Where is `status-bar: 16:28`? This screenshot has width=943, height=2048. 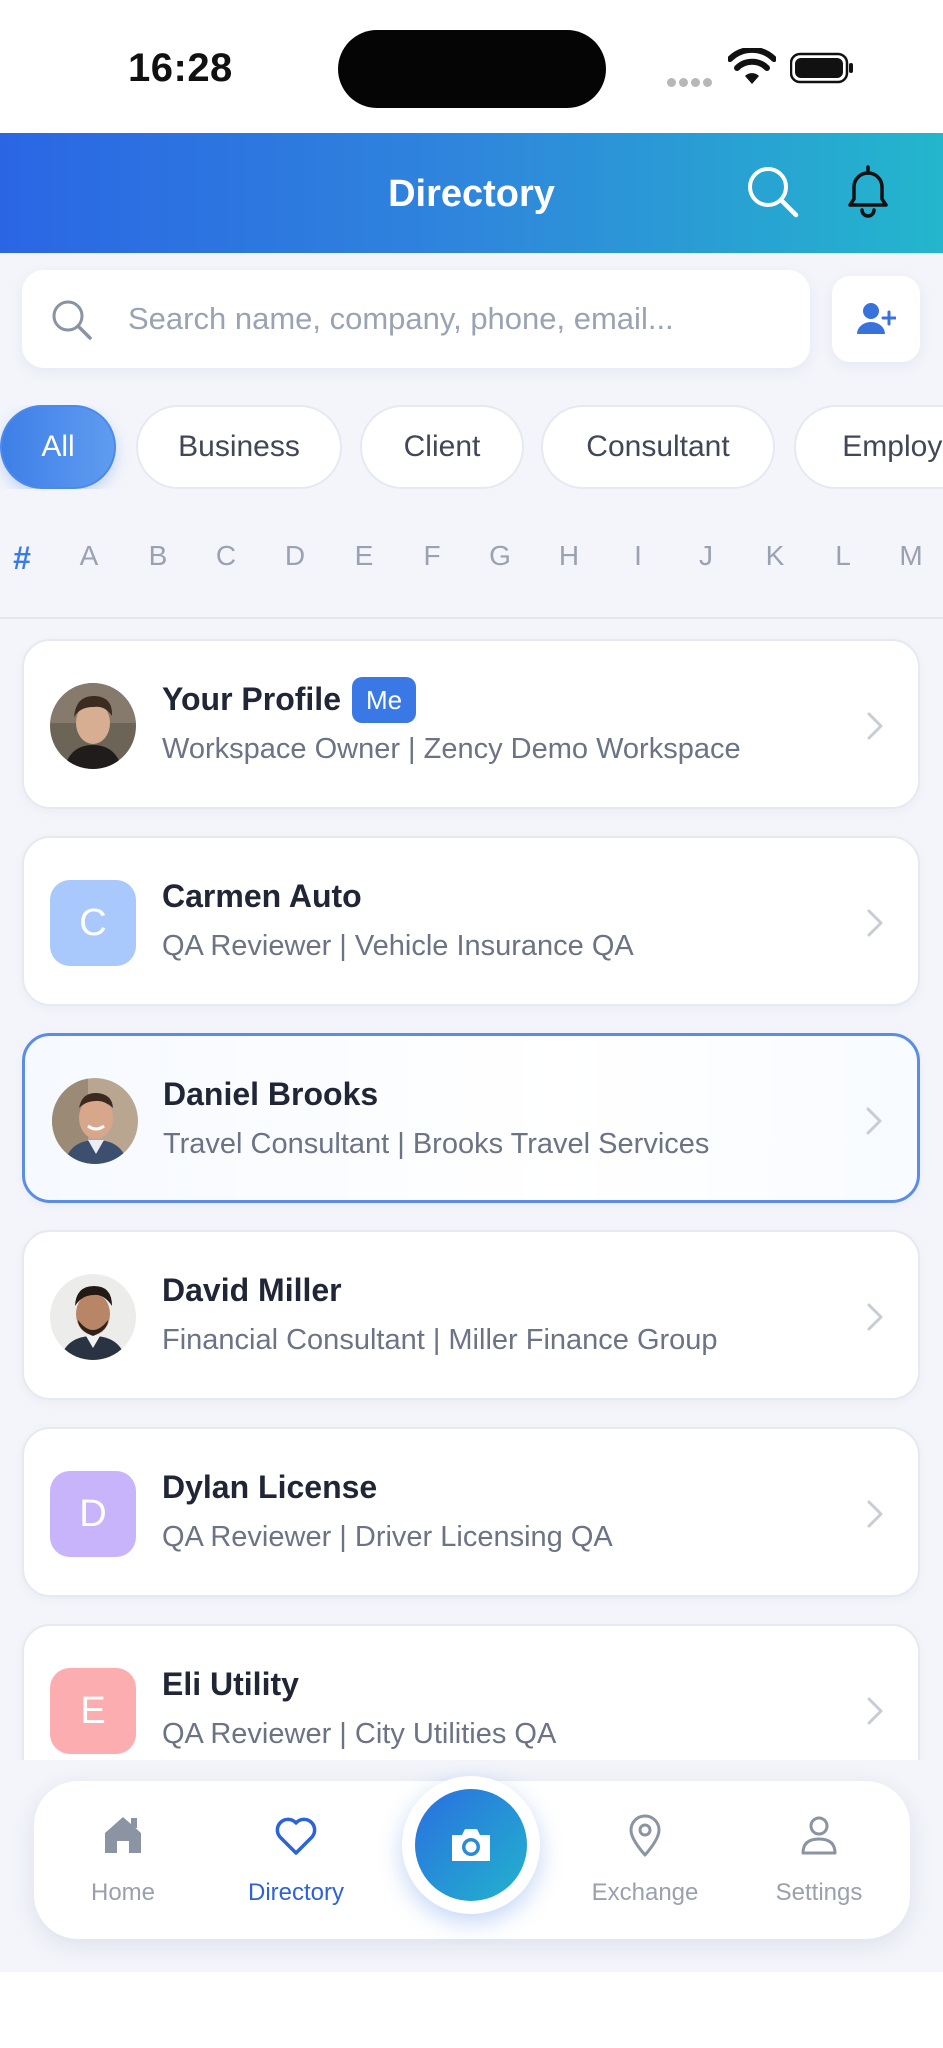 status-bar: 16:28 is located at coordinates (471, 66).